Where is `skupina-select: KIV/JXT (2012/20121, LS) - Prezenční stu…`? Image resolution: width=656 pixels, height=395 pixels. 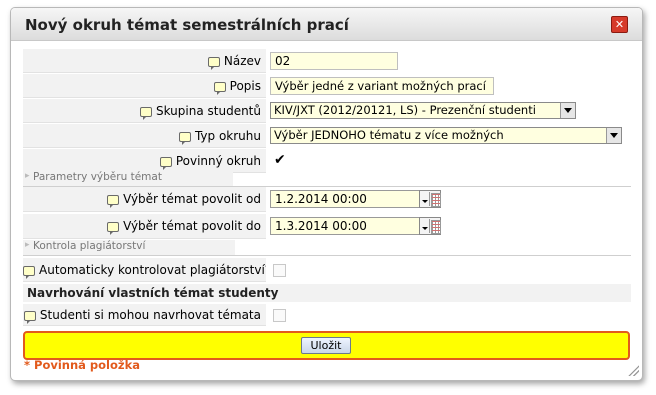 skupina-select: KIV/JXT (2012/20121, LS) - Prezenční stu… is located at coordinates (423, 110).